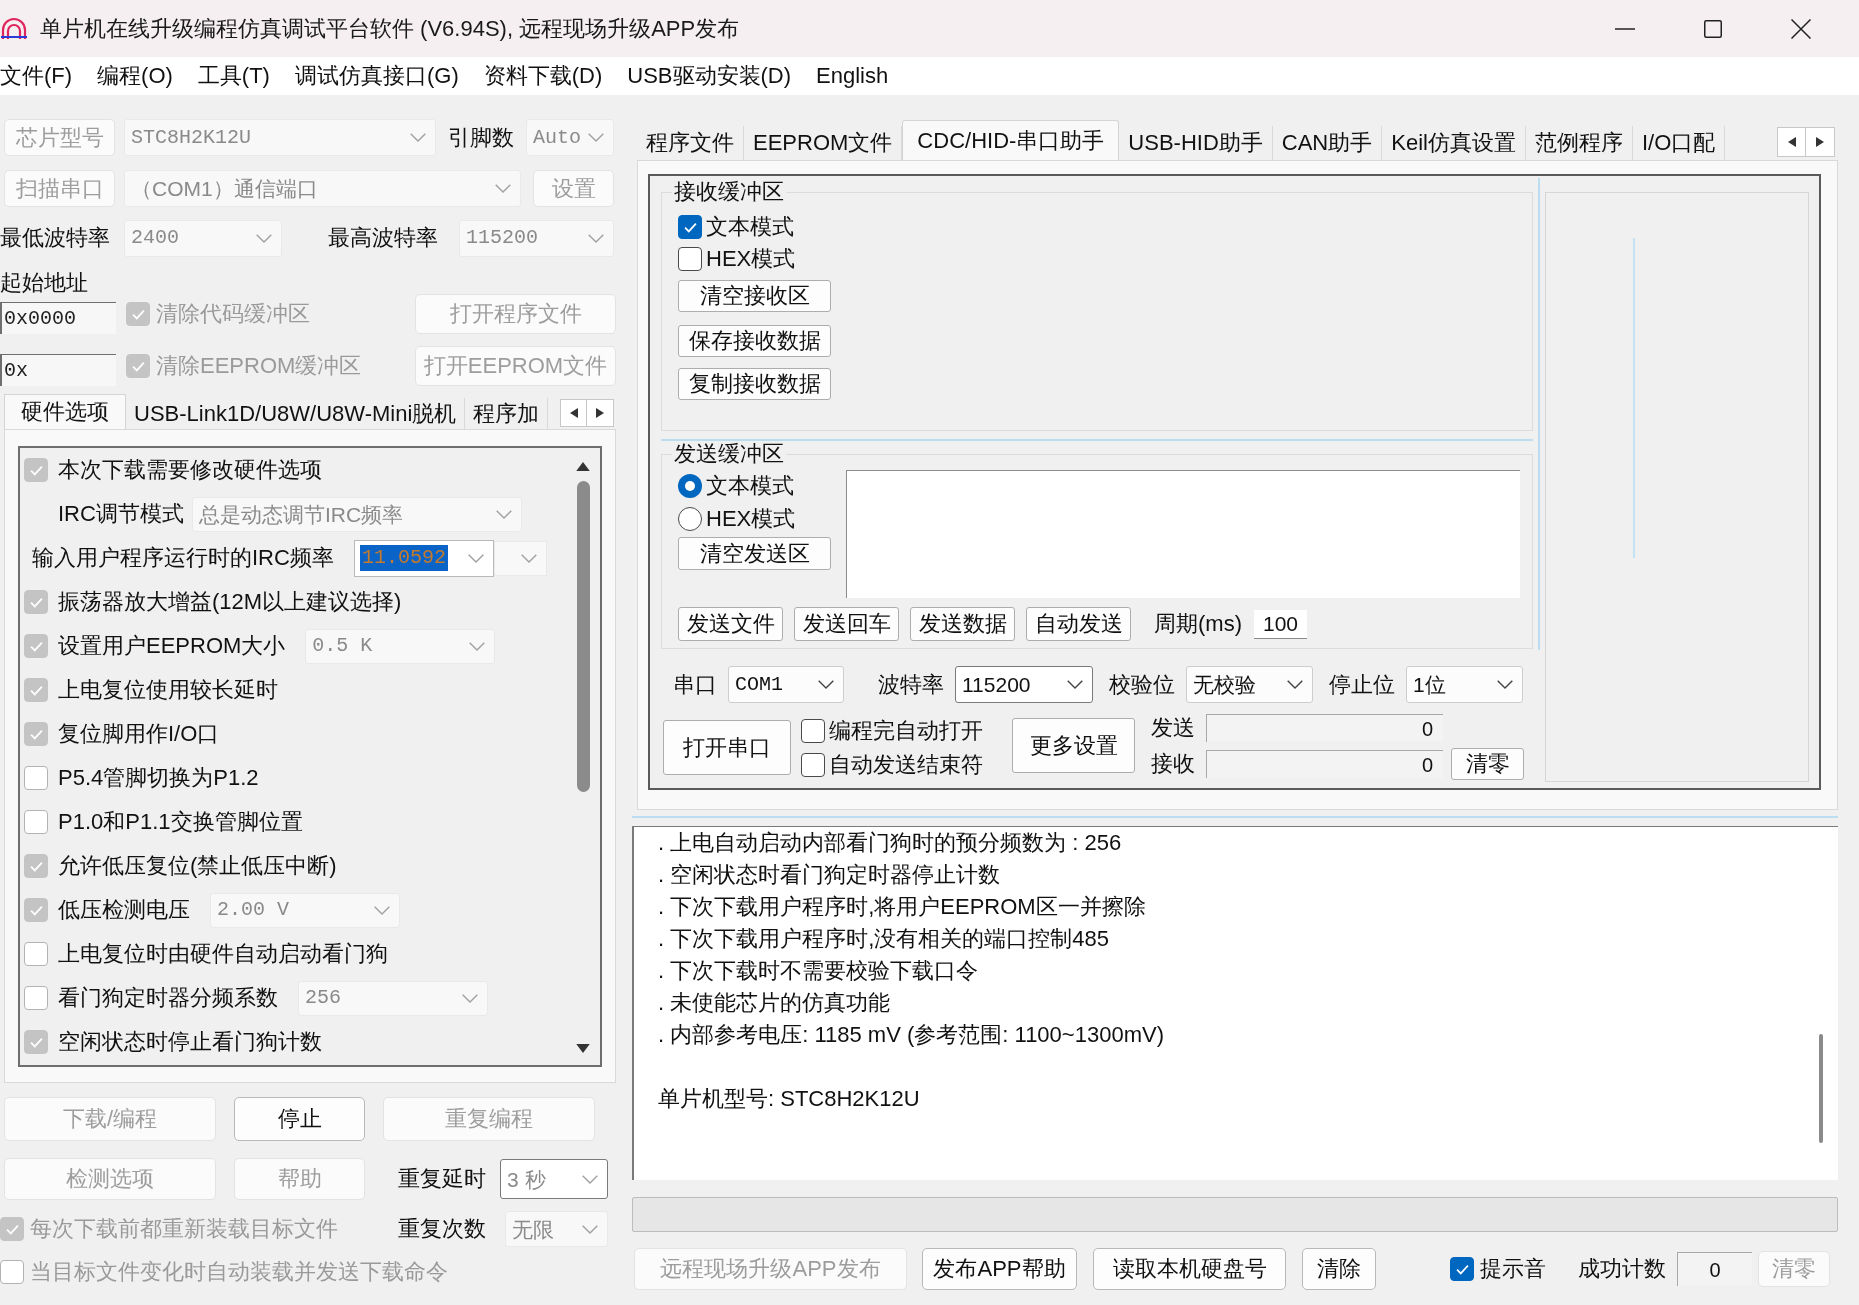 The height and width of the screenshot is (1305, 1859). Describe the element at coordinates (1198, 624) in the screenshot. I see `period-label: 周期(ms)` at that location.